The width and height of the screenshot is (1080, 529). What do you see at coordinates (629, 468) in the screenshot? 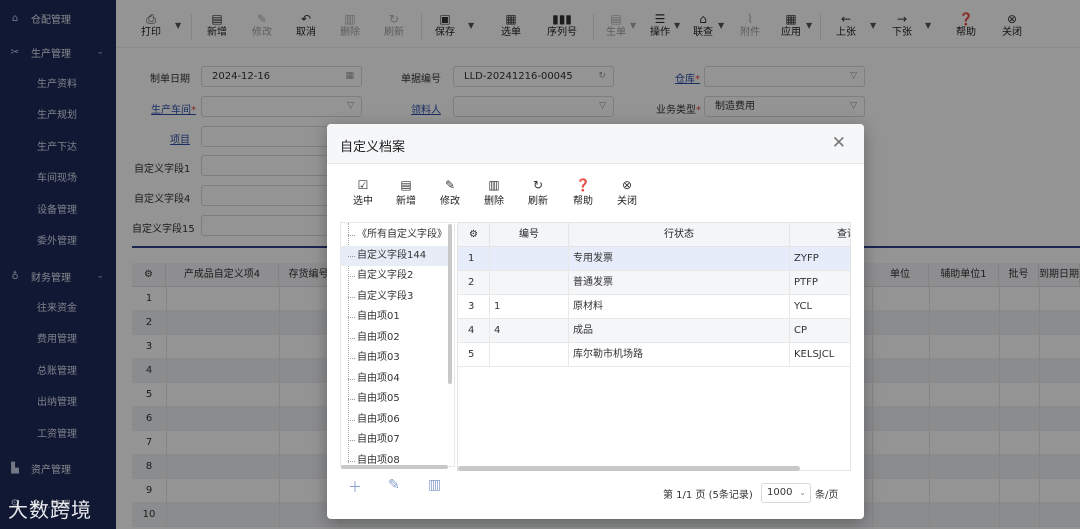
I see `table-hscrollbar` at bounding box center [629, 468].